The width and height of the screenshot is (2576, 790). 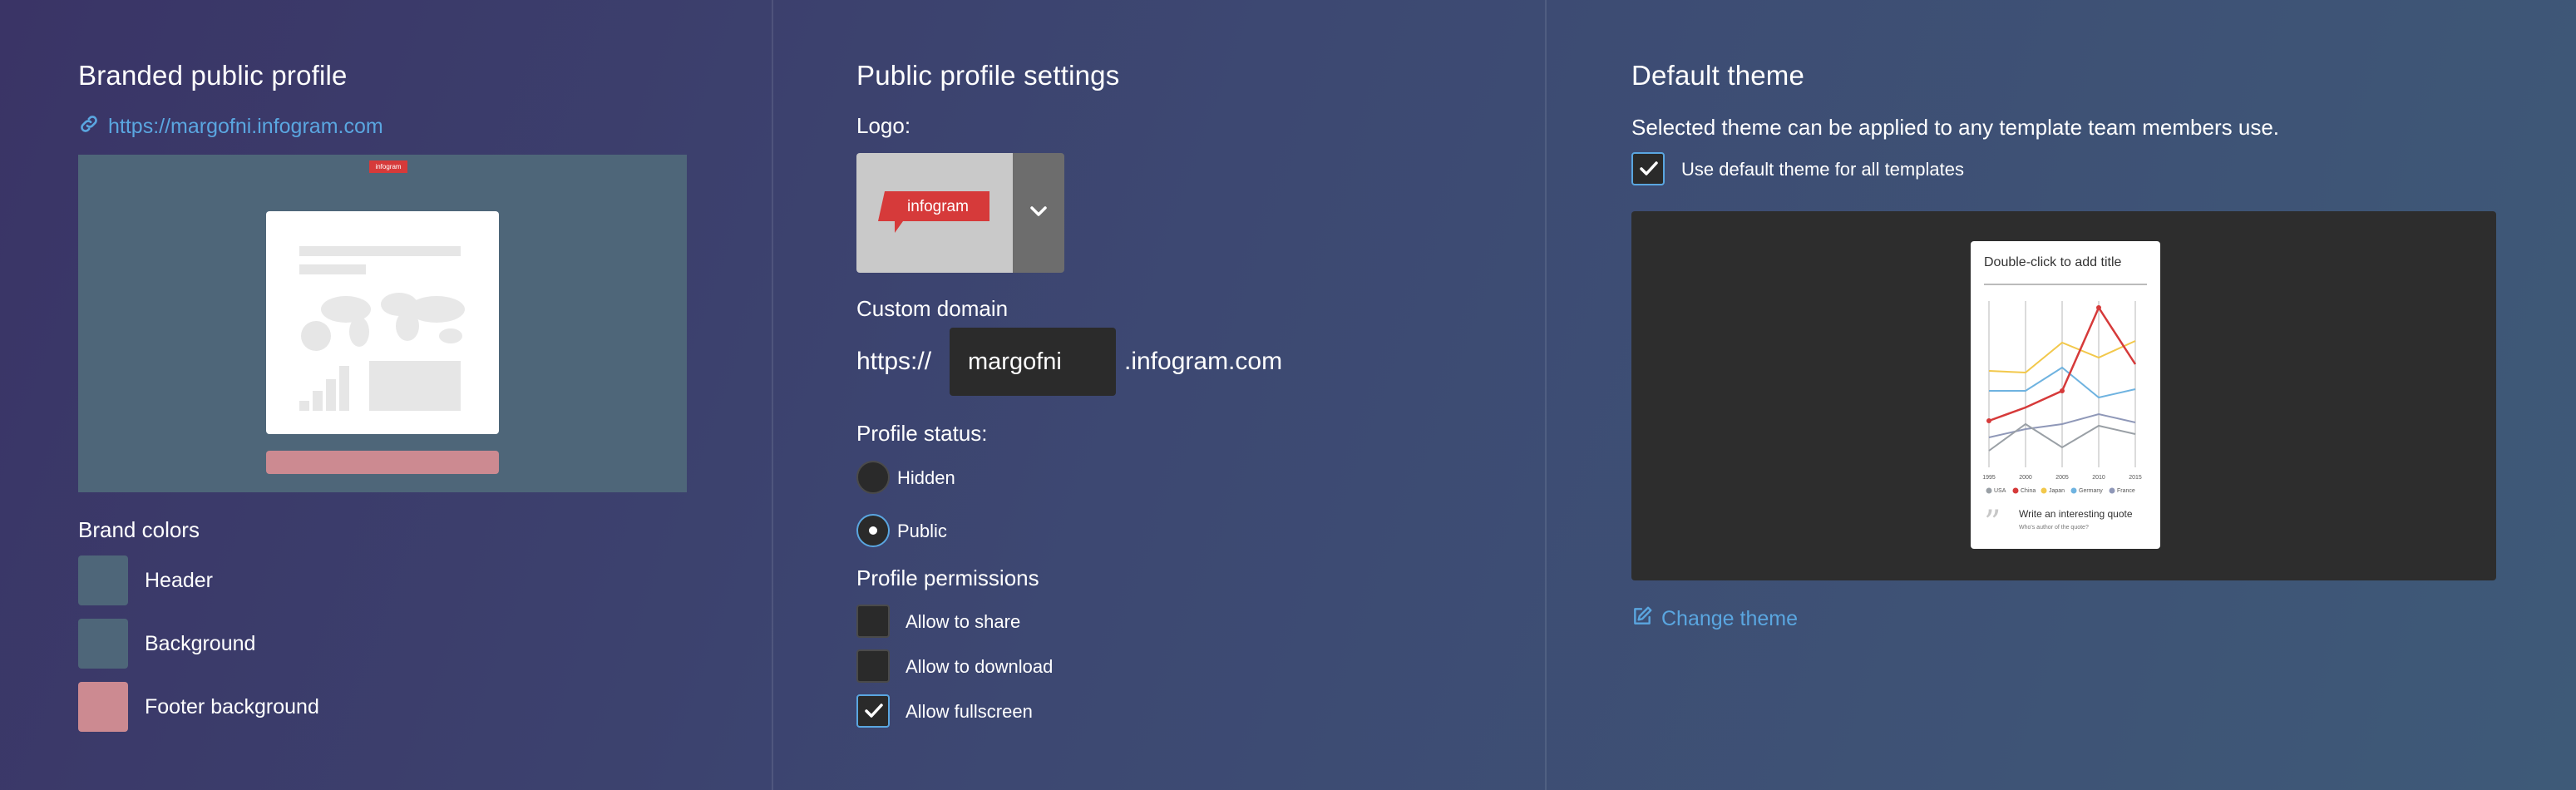 I want to click on profile-url-link: https://margofni.infogram.com, so click(x=230, y=127).